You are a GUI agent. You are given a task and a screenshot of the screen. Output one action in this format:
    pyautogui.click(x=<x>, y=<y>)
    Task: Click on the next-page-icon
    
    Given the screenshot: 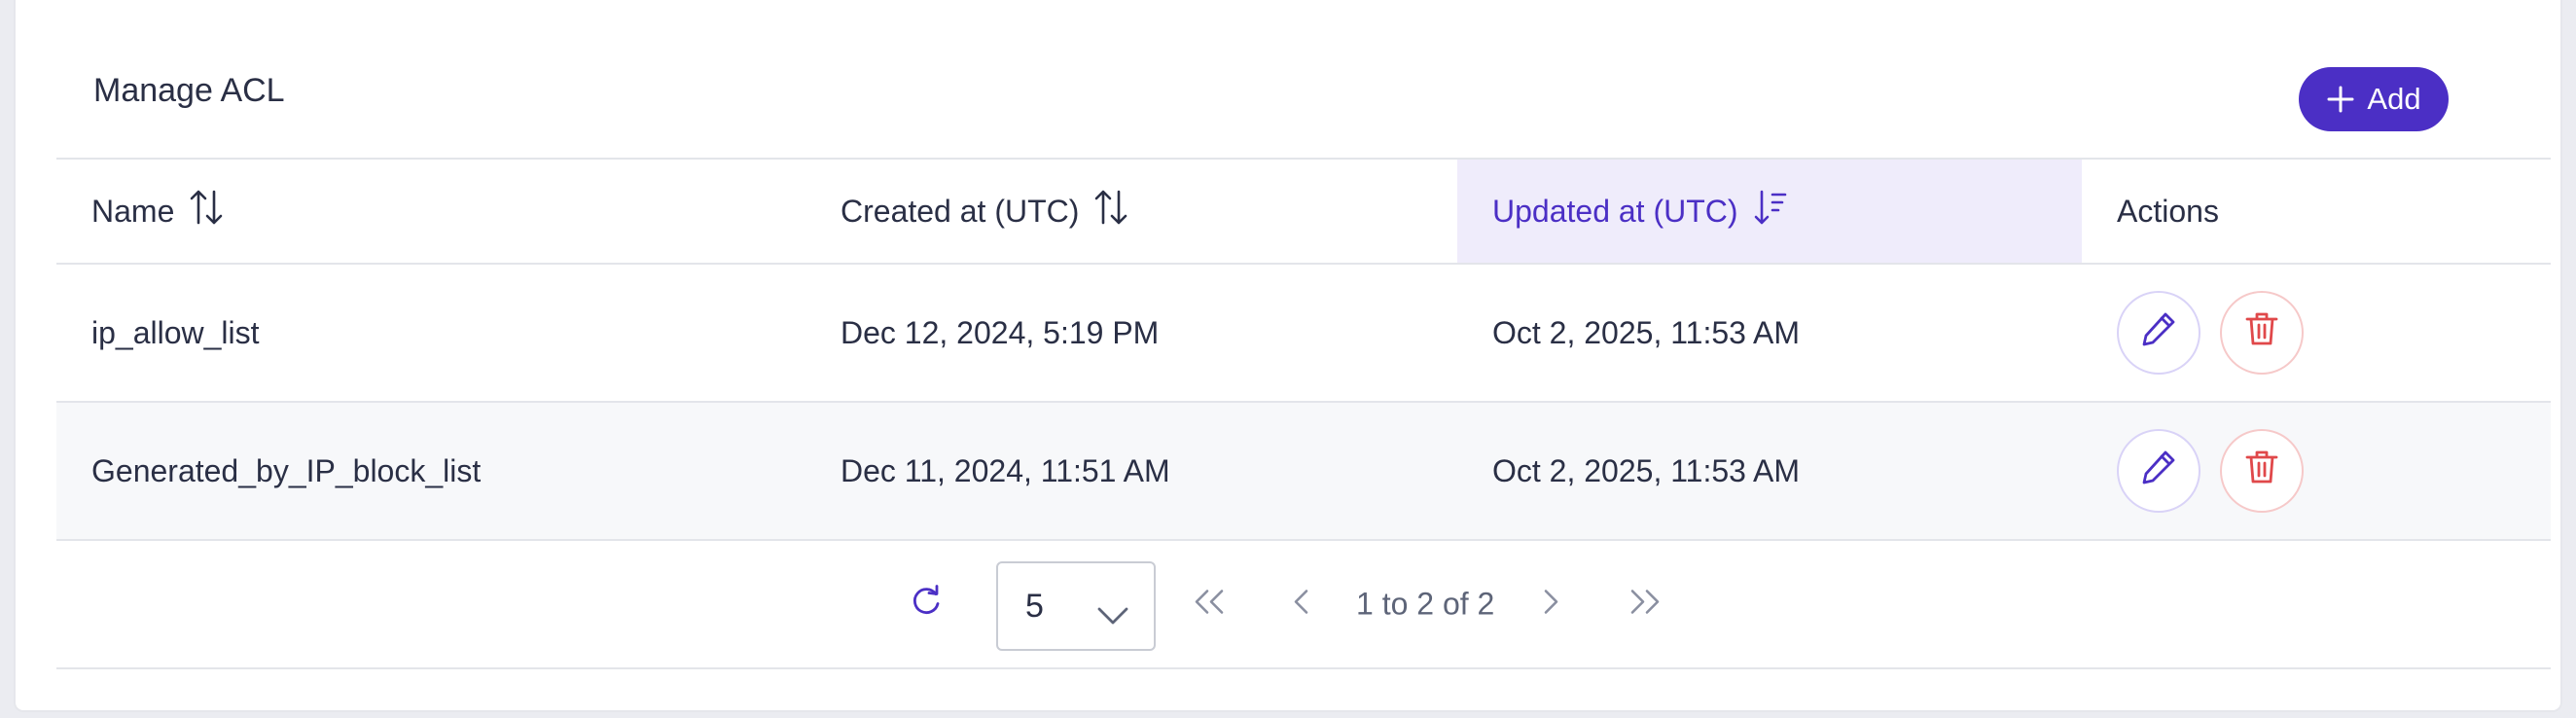 What is the action you would take?
    pyautogui.click(x=1550, y=605)
    